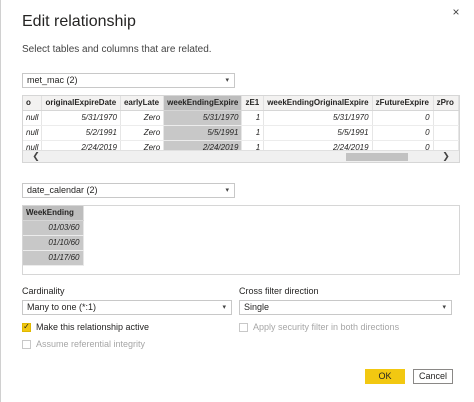 The width and height of the screenshot is (474, 402). I want to click on table-row: 01/10/60, so click(53, 243).